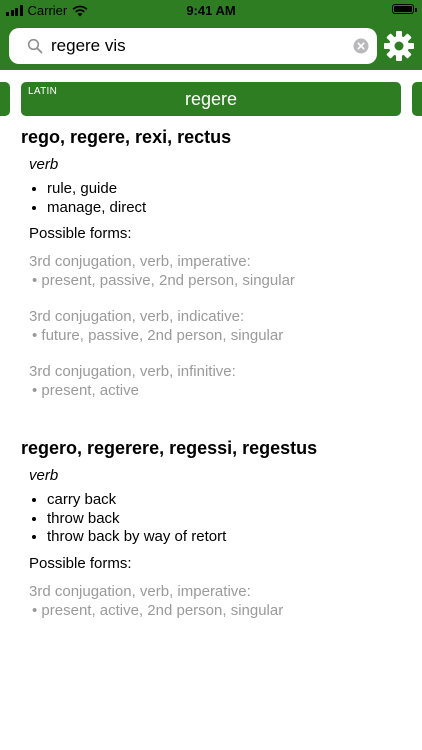 The height and width of the screenshot is (750, 422). I want to click on definition-item: carry back, so click(224, 500).